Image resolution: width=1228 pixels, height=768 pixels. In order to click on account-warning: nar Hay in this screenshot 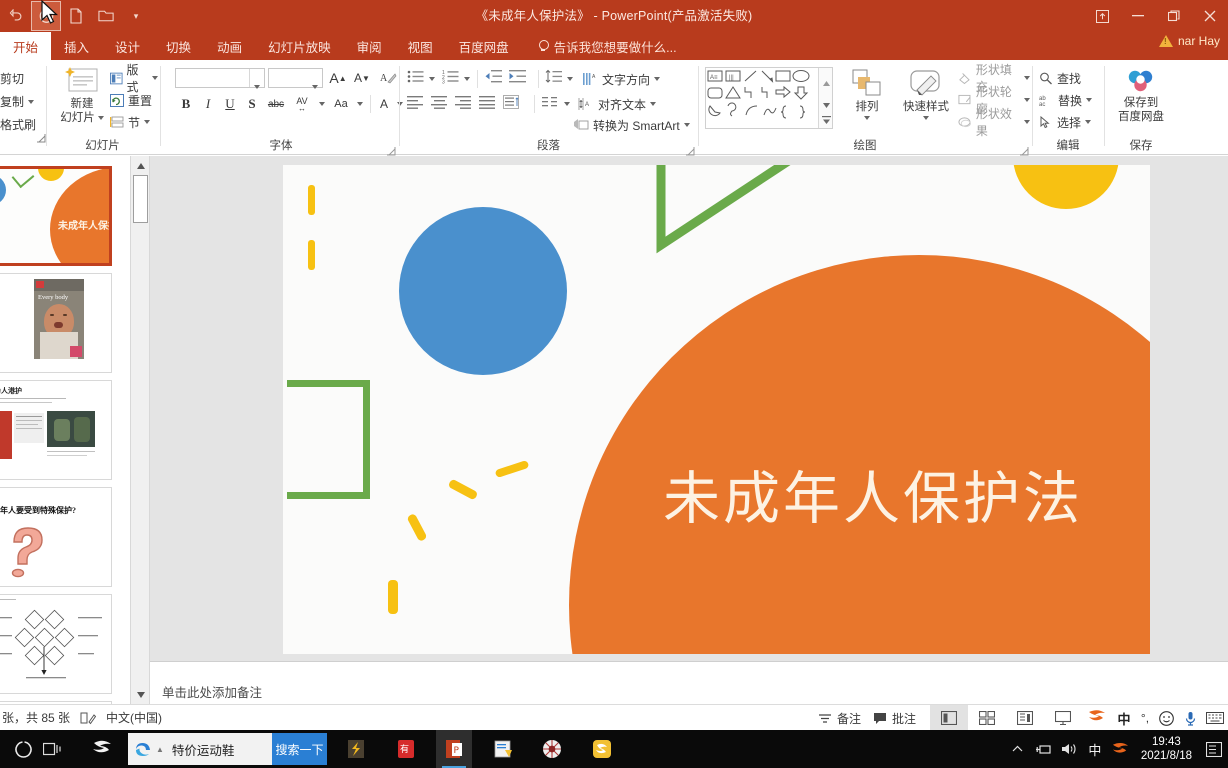, I will do `click(1189, 41)`.